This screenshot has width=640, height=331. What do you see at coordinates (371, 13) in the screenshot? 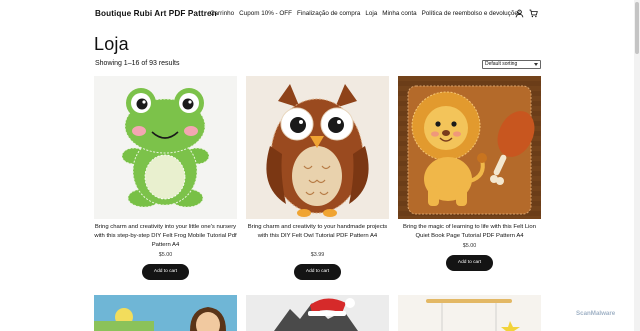
I see `nav-item-loja: Loja` at bounding box center [371, 13].